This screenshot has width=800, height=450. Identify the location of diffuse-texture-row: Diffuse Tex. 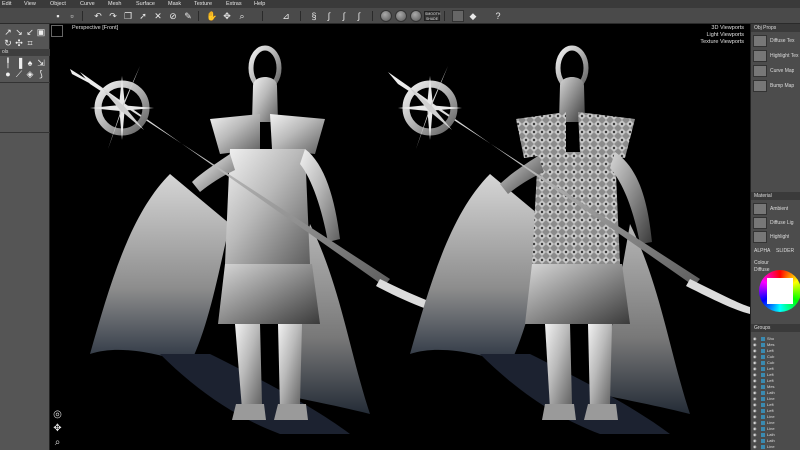
(776, 40).